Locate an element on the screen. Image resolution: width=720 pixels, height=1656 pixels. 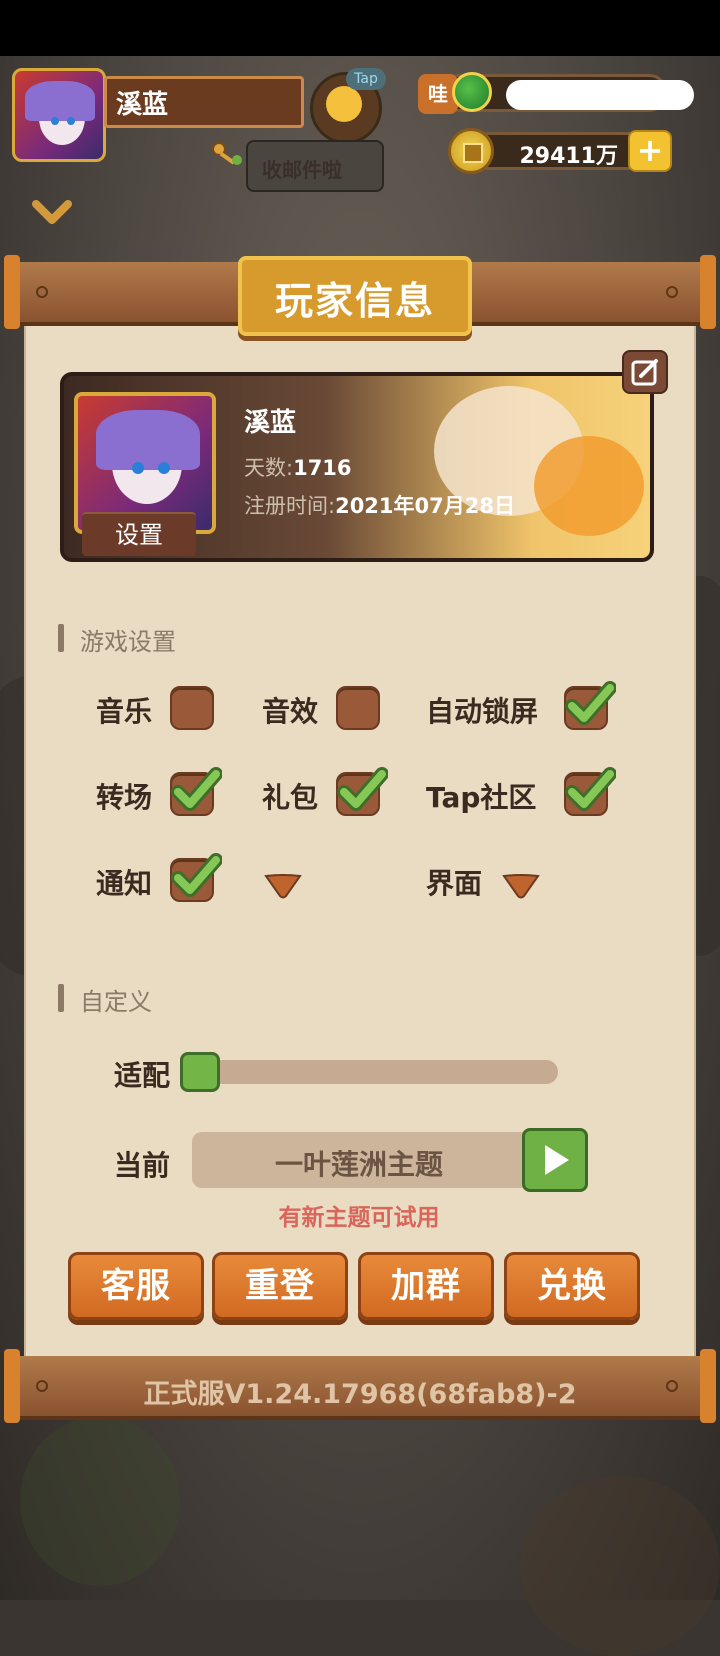
add-coins-button: + is located at coordinates (650, 151).